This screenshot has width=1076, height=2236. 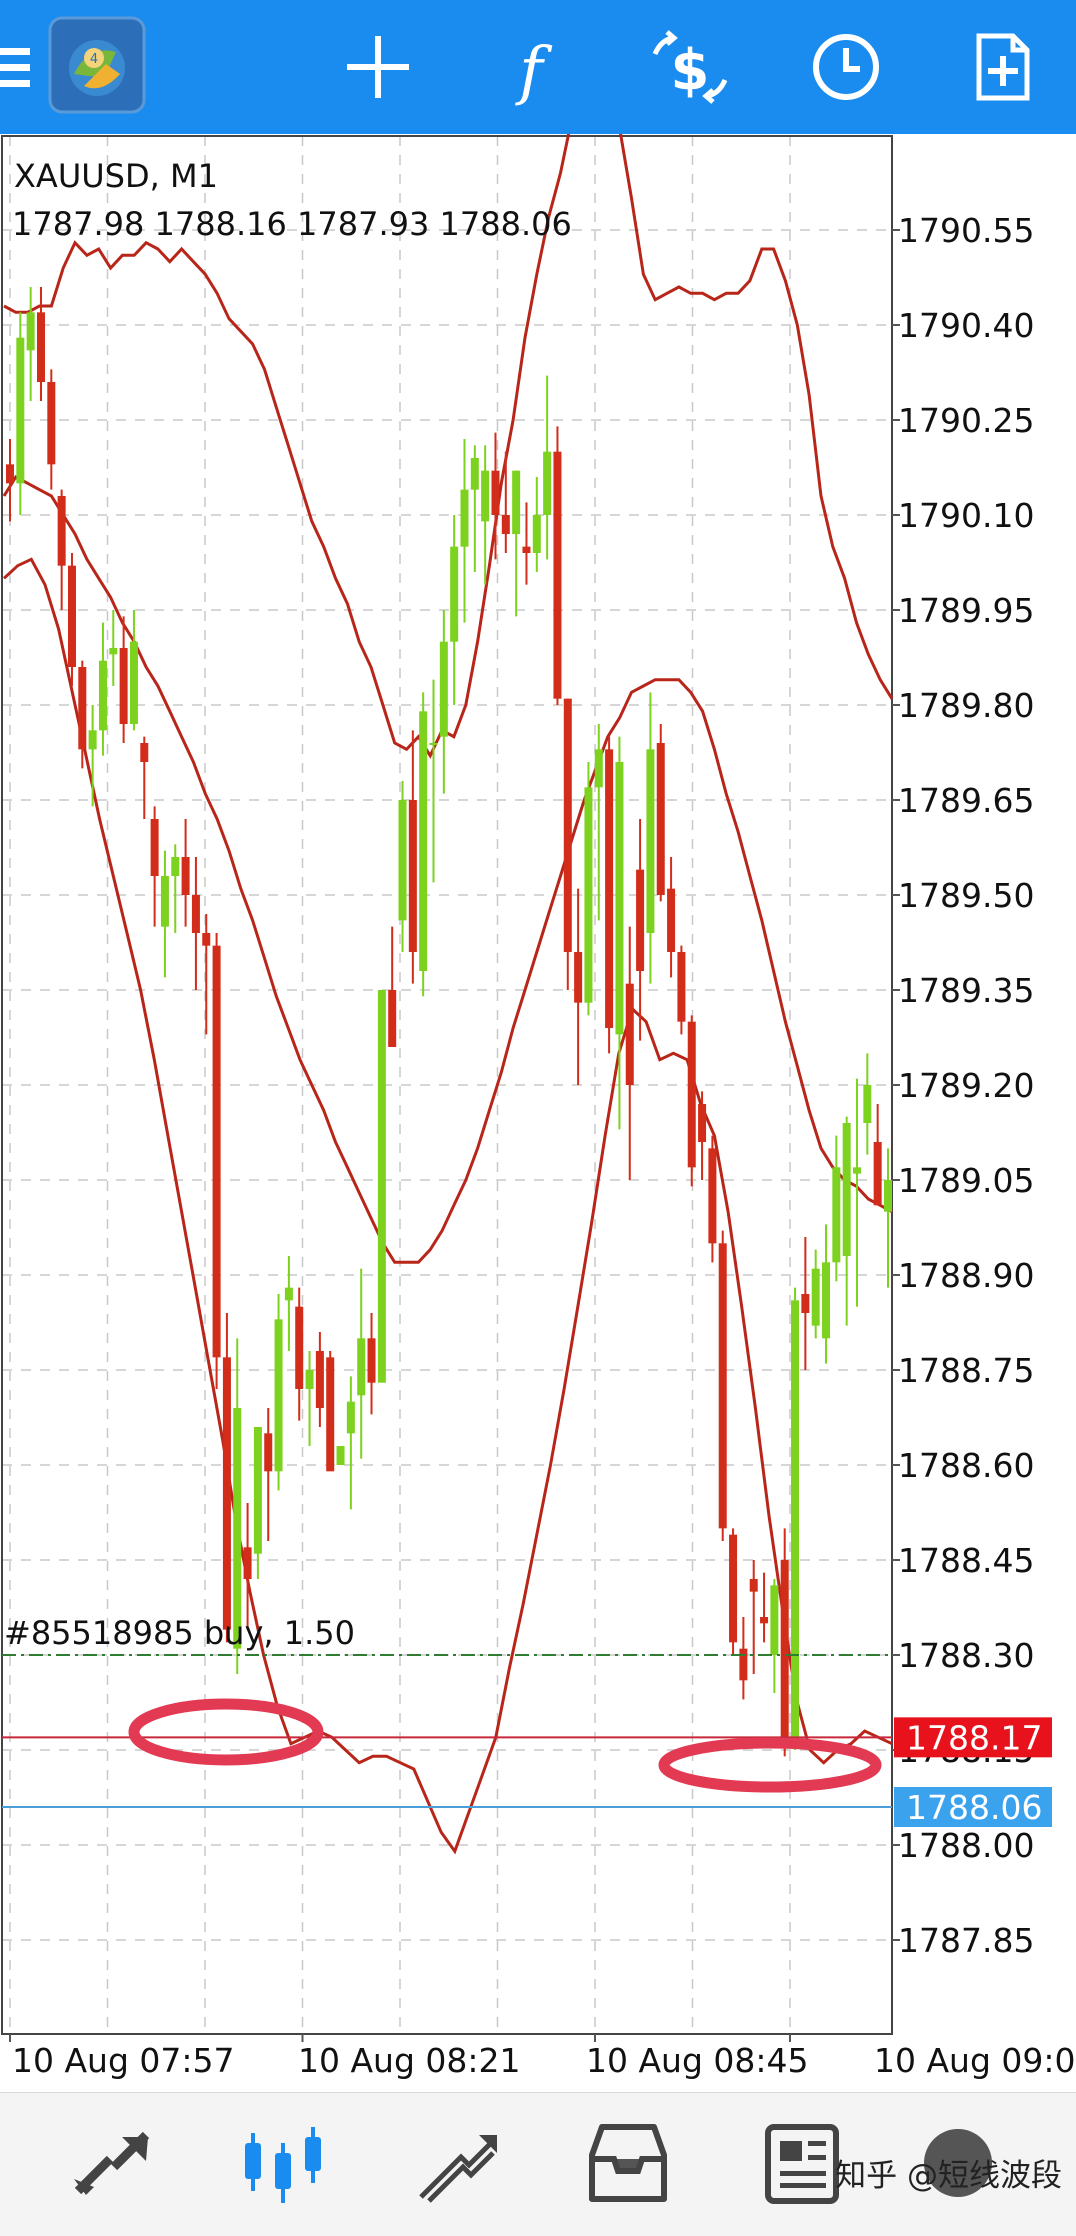 What do you see at coordinates (966, 610) in the screenshot?
I see `y-tick-label: 1789.95` at bounding box center [966, 610].